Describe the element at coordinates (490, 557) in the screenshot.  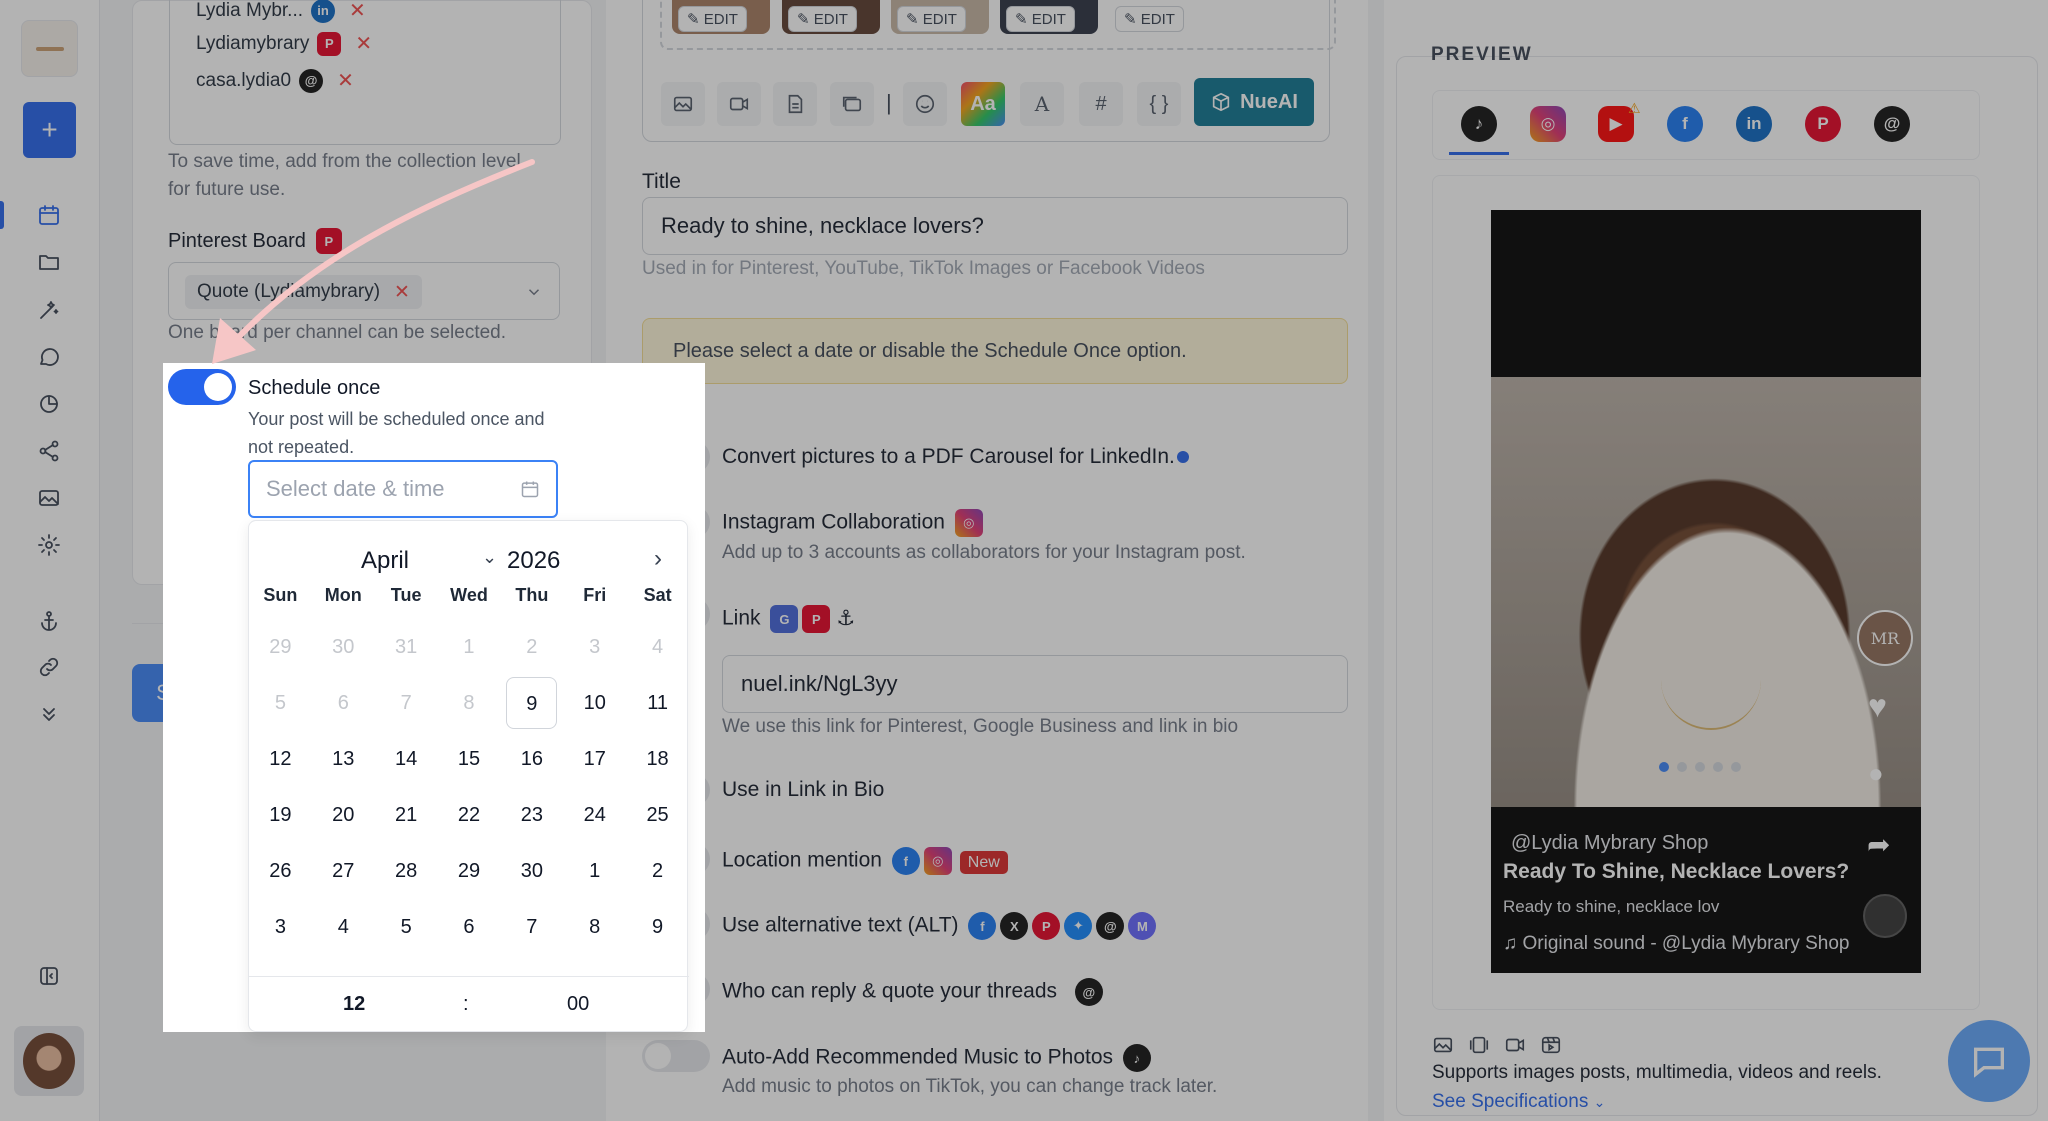
I see `chevron-down-icon: ⌄` at that location.